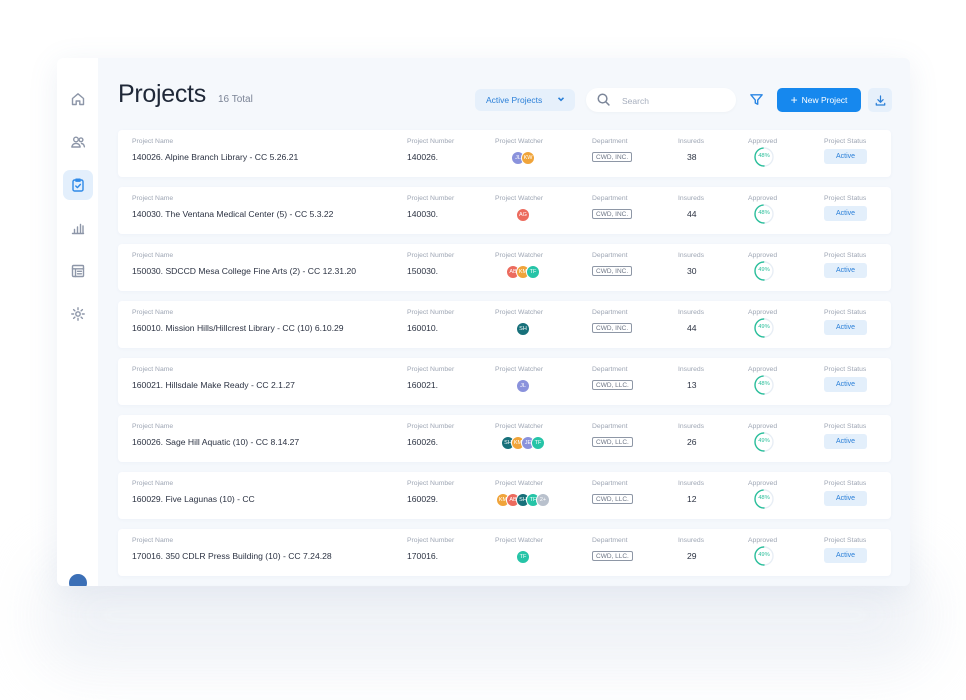 The width and height of the screenshot is (966, 700). Describe the element at coordinates (423, 271) in the screenshot. I see `project-number: 150030.` at that location.